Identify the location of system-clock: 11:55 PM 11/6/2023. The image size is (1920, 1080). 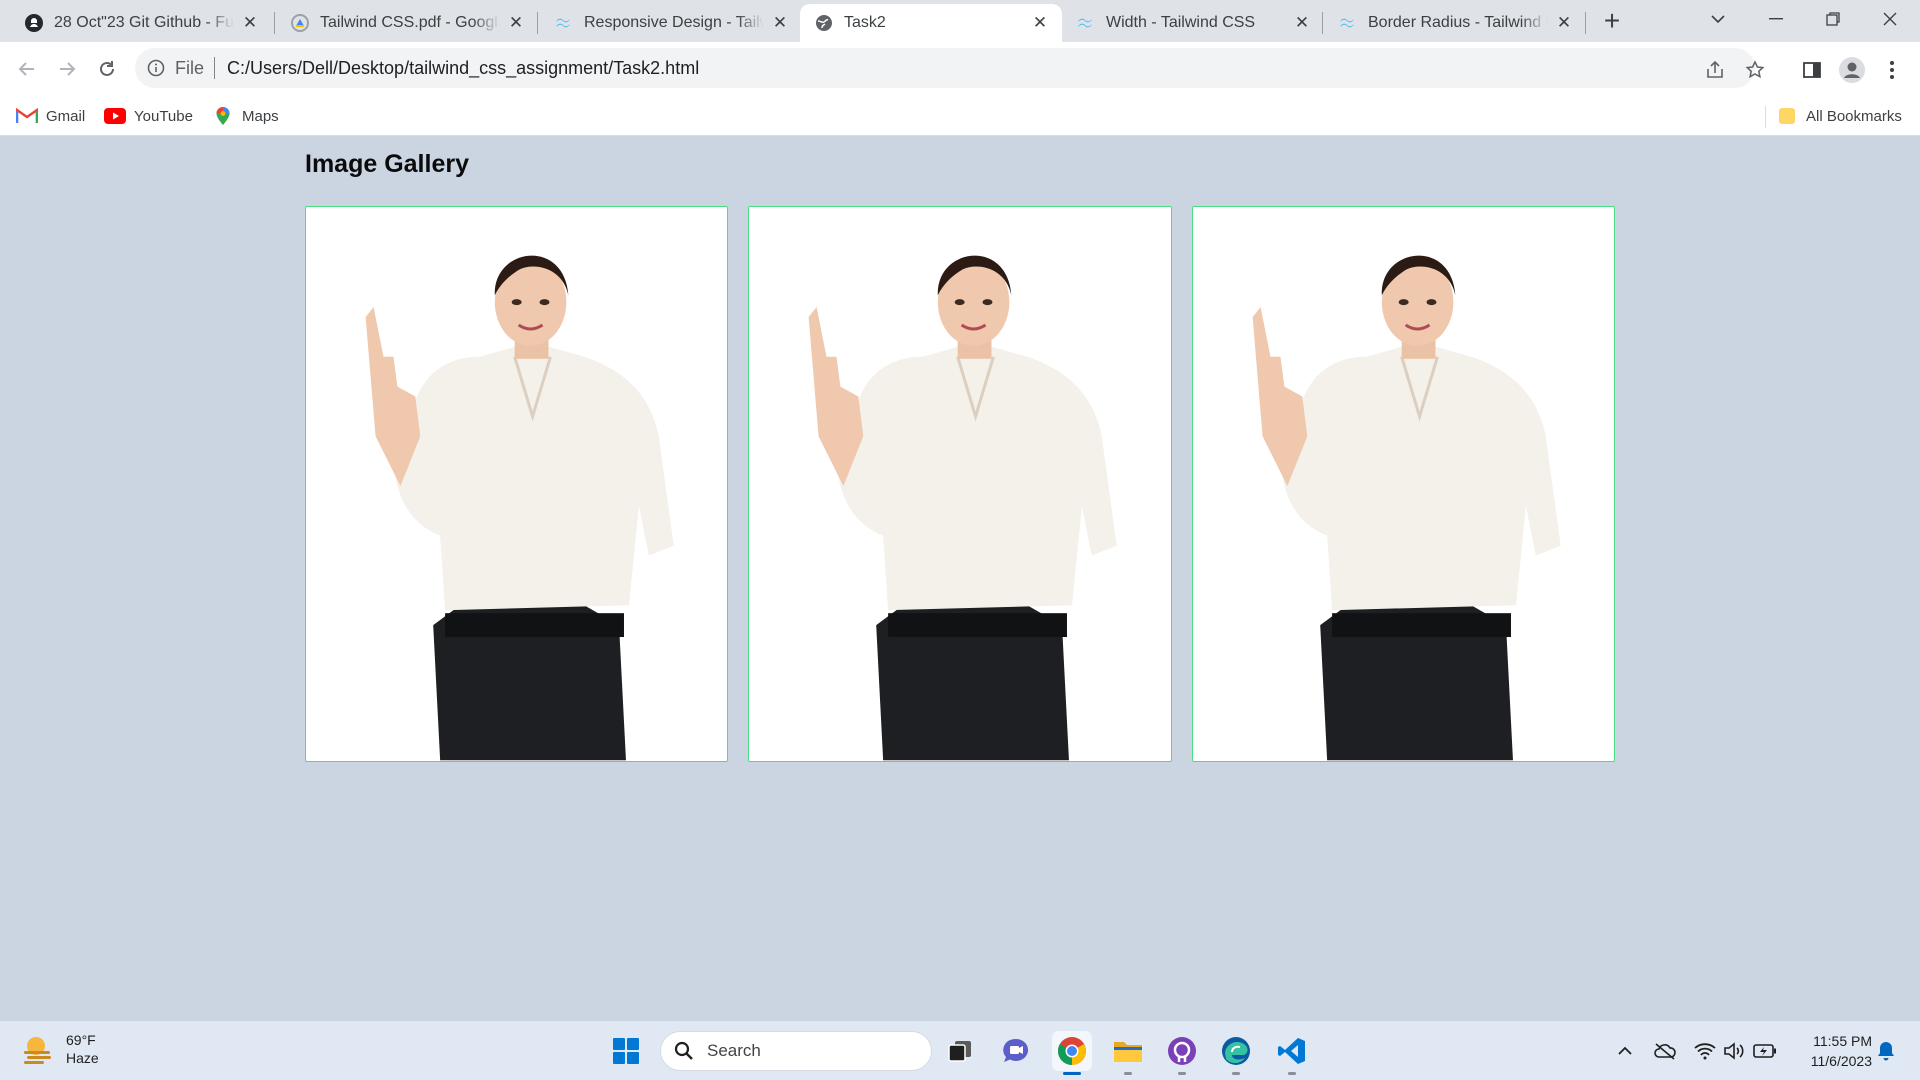
(1831, 1051).